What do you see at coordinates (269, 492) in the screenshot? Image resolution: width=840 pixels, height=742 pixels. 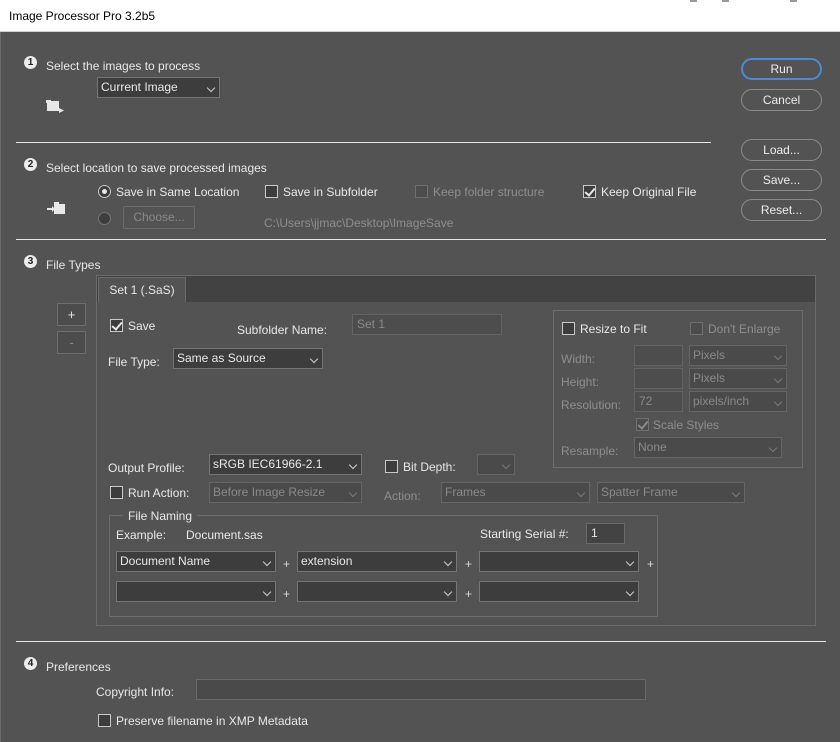 I see `action-timing-value: Before Image Resize` at bounding box center [269, 492].